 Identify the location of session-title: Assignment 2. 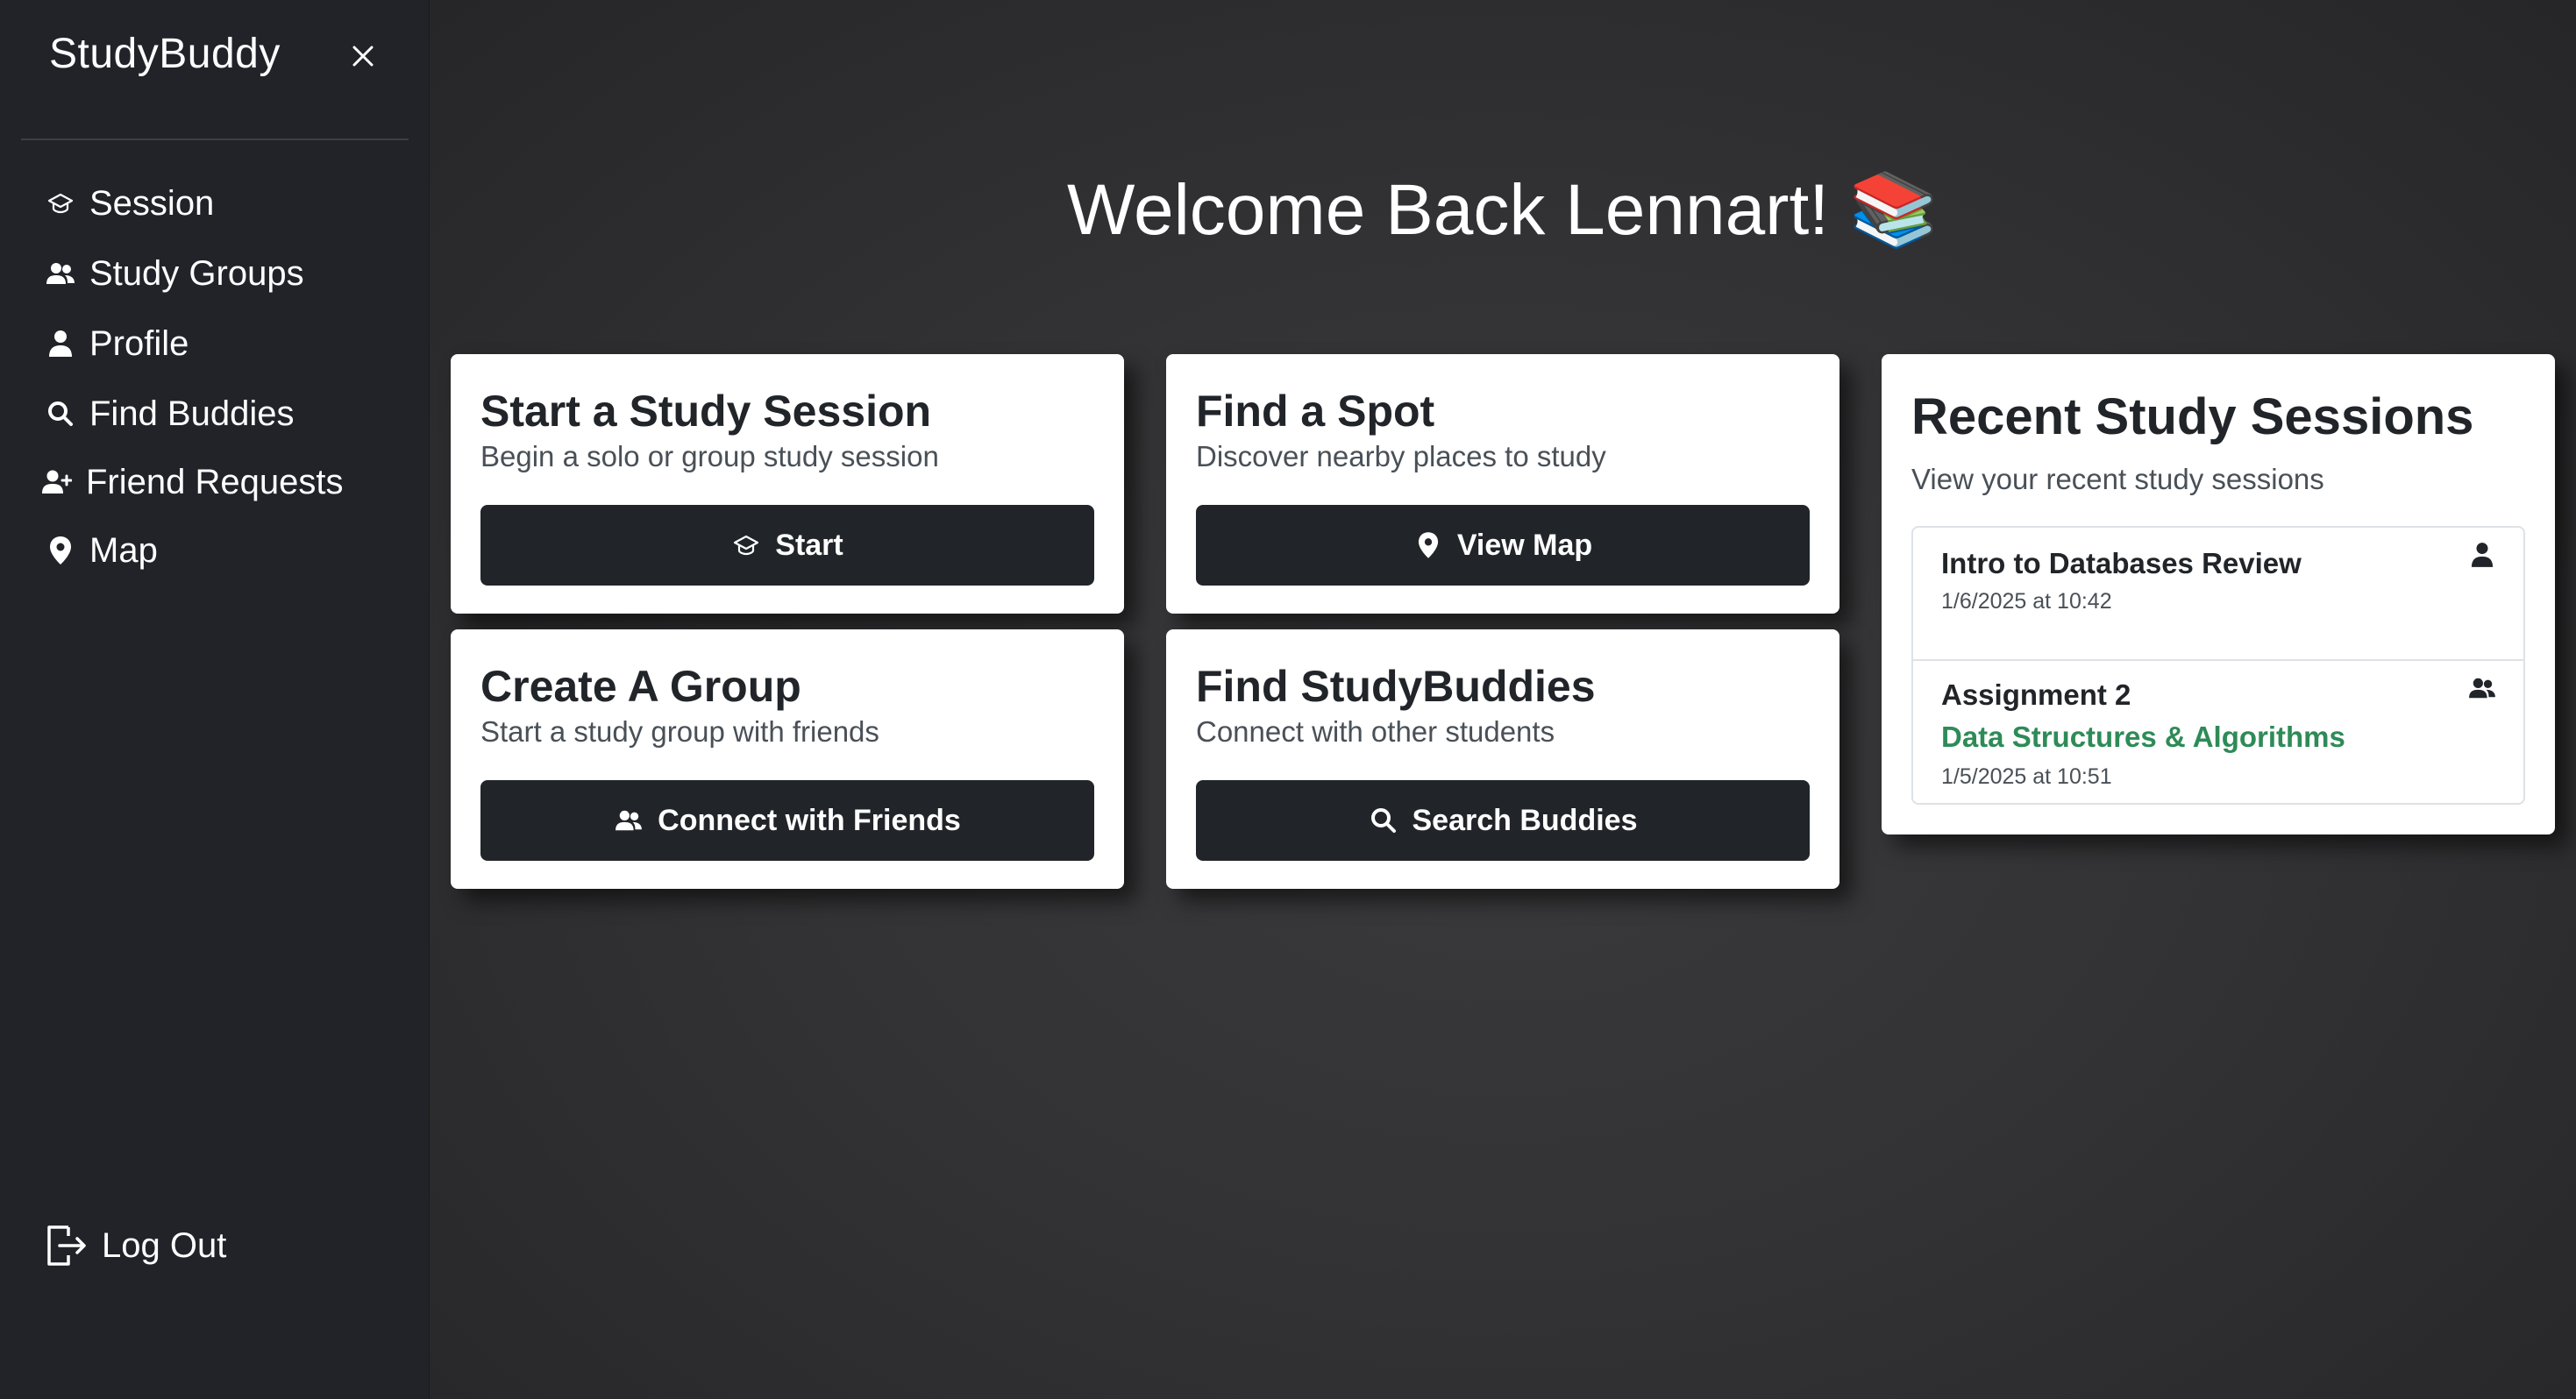
(2036, 694).